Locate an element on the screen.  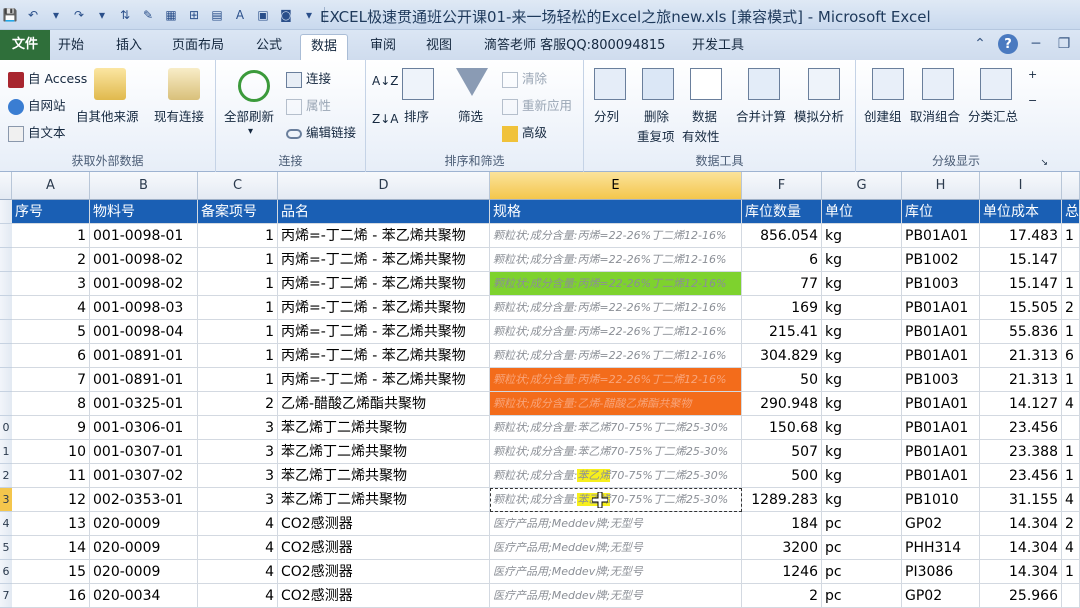
dialog-launcher-button: ↘ is located at coordinates (1044, 163).